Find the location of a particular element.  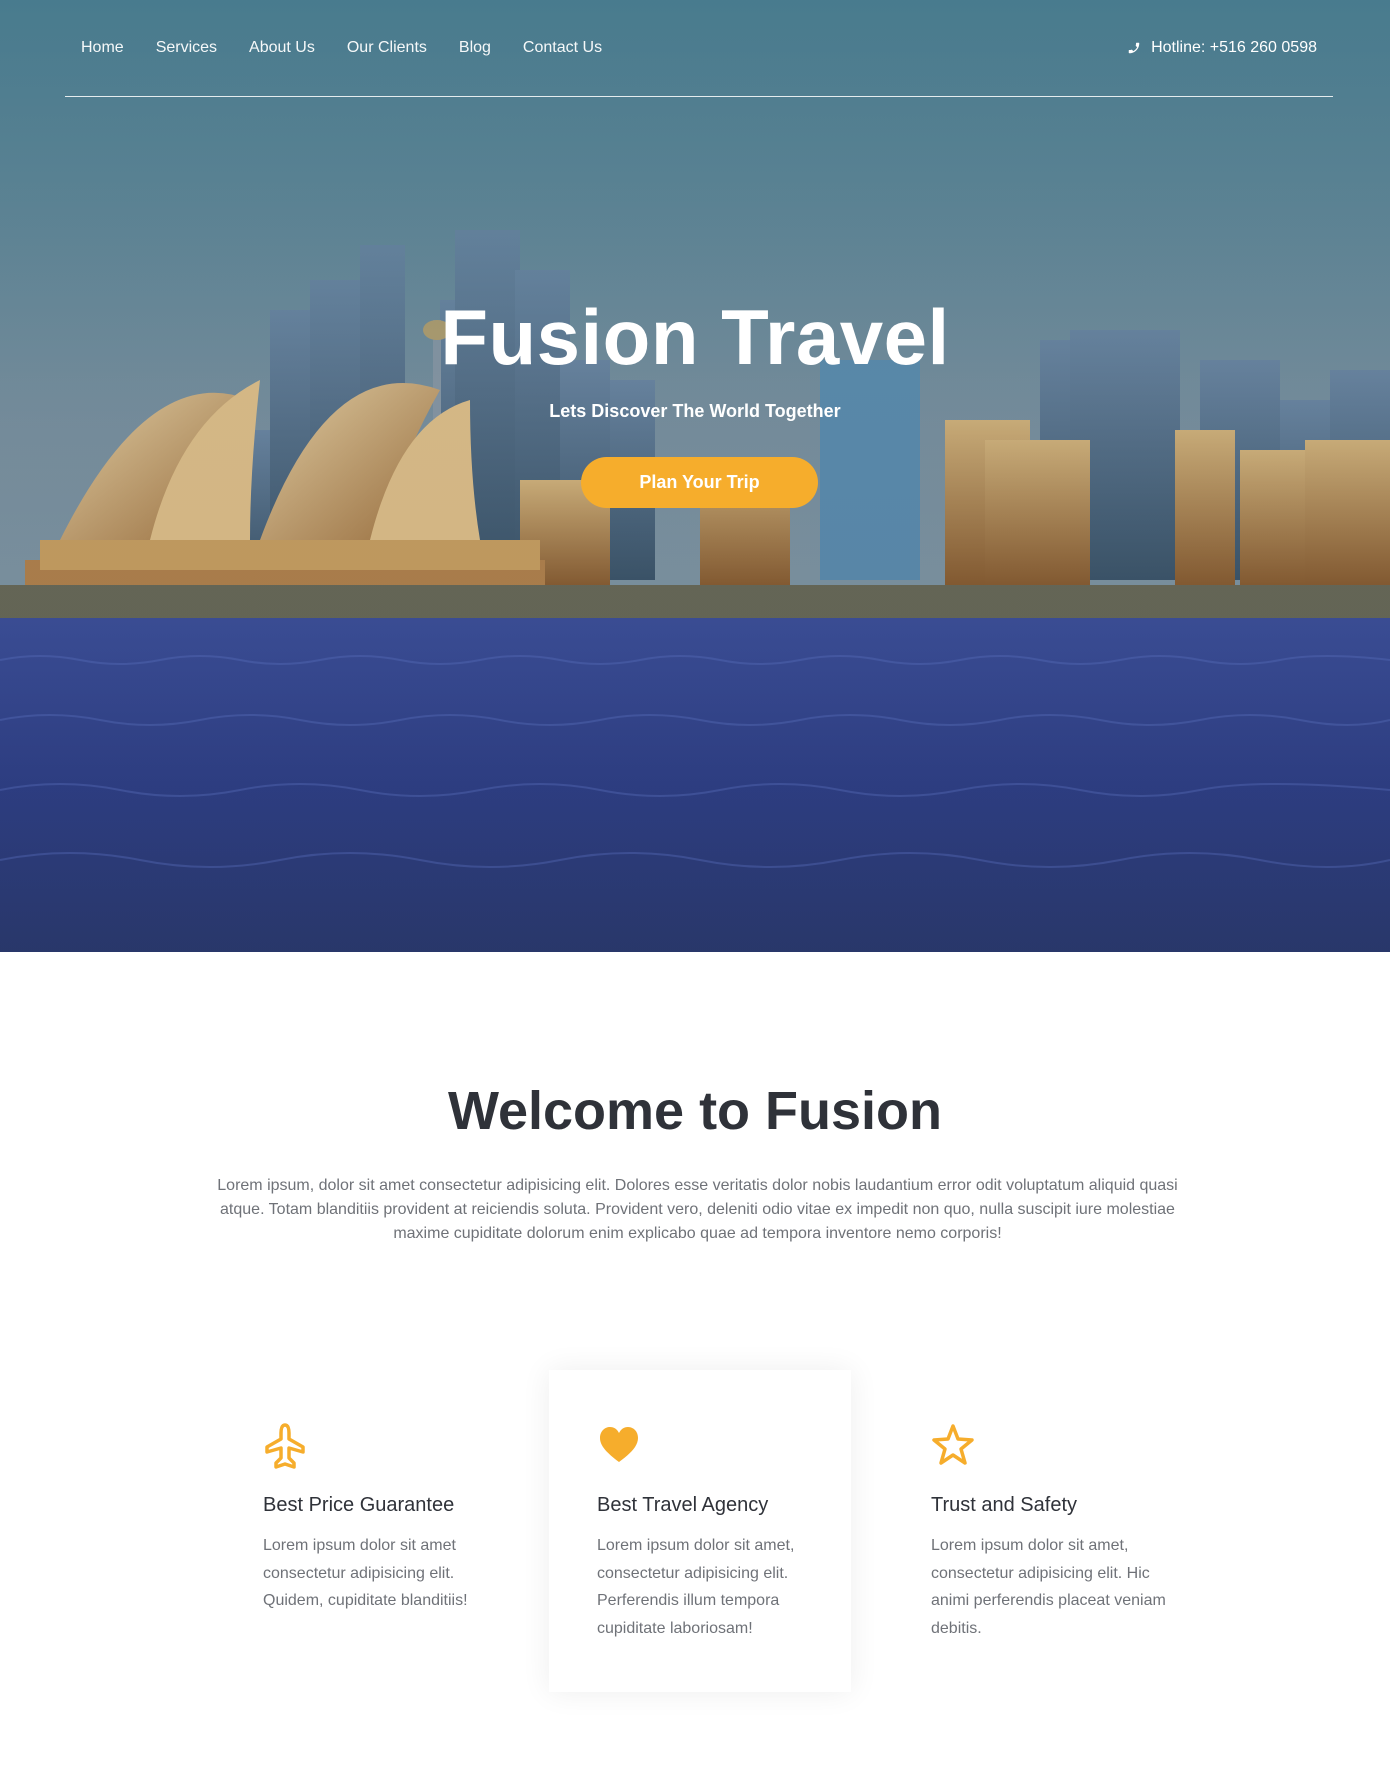

plan-your-trip-button: Plan Your Trip is located at coordinates (699, 482).